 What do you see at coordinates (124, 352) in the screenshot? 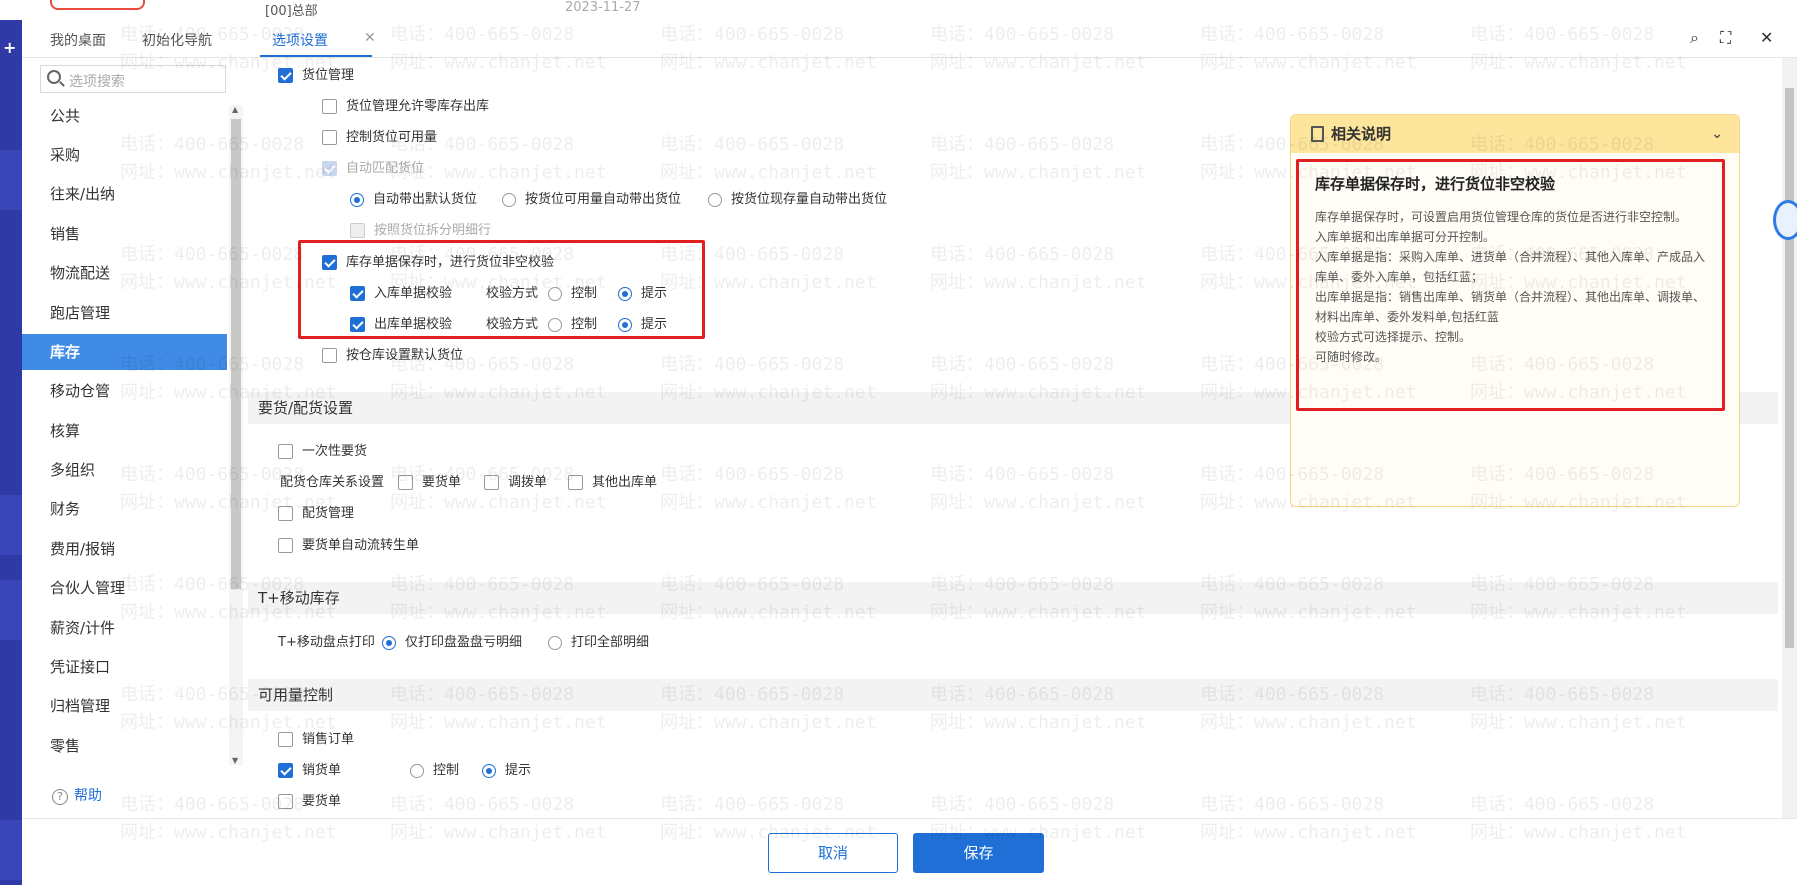
I see `sidebar-item-inventory: 库存` at bounding box center [124, 352].